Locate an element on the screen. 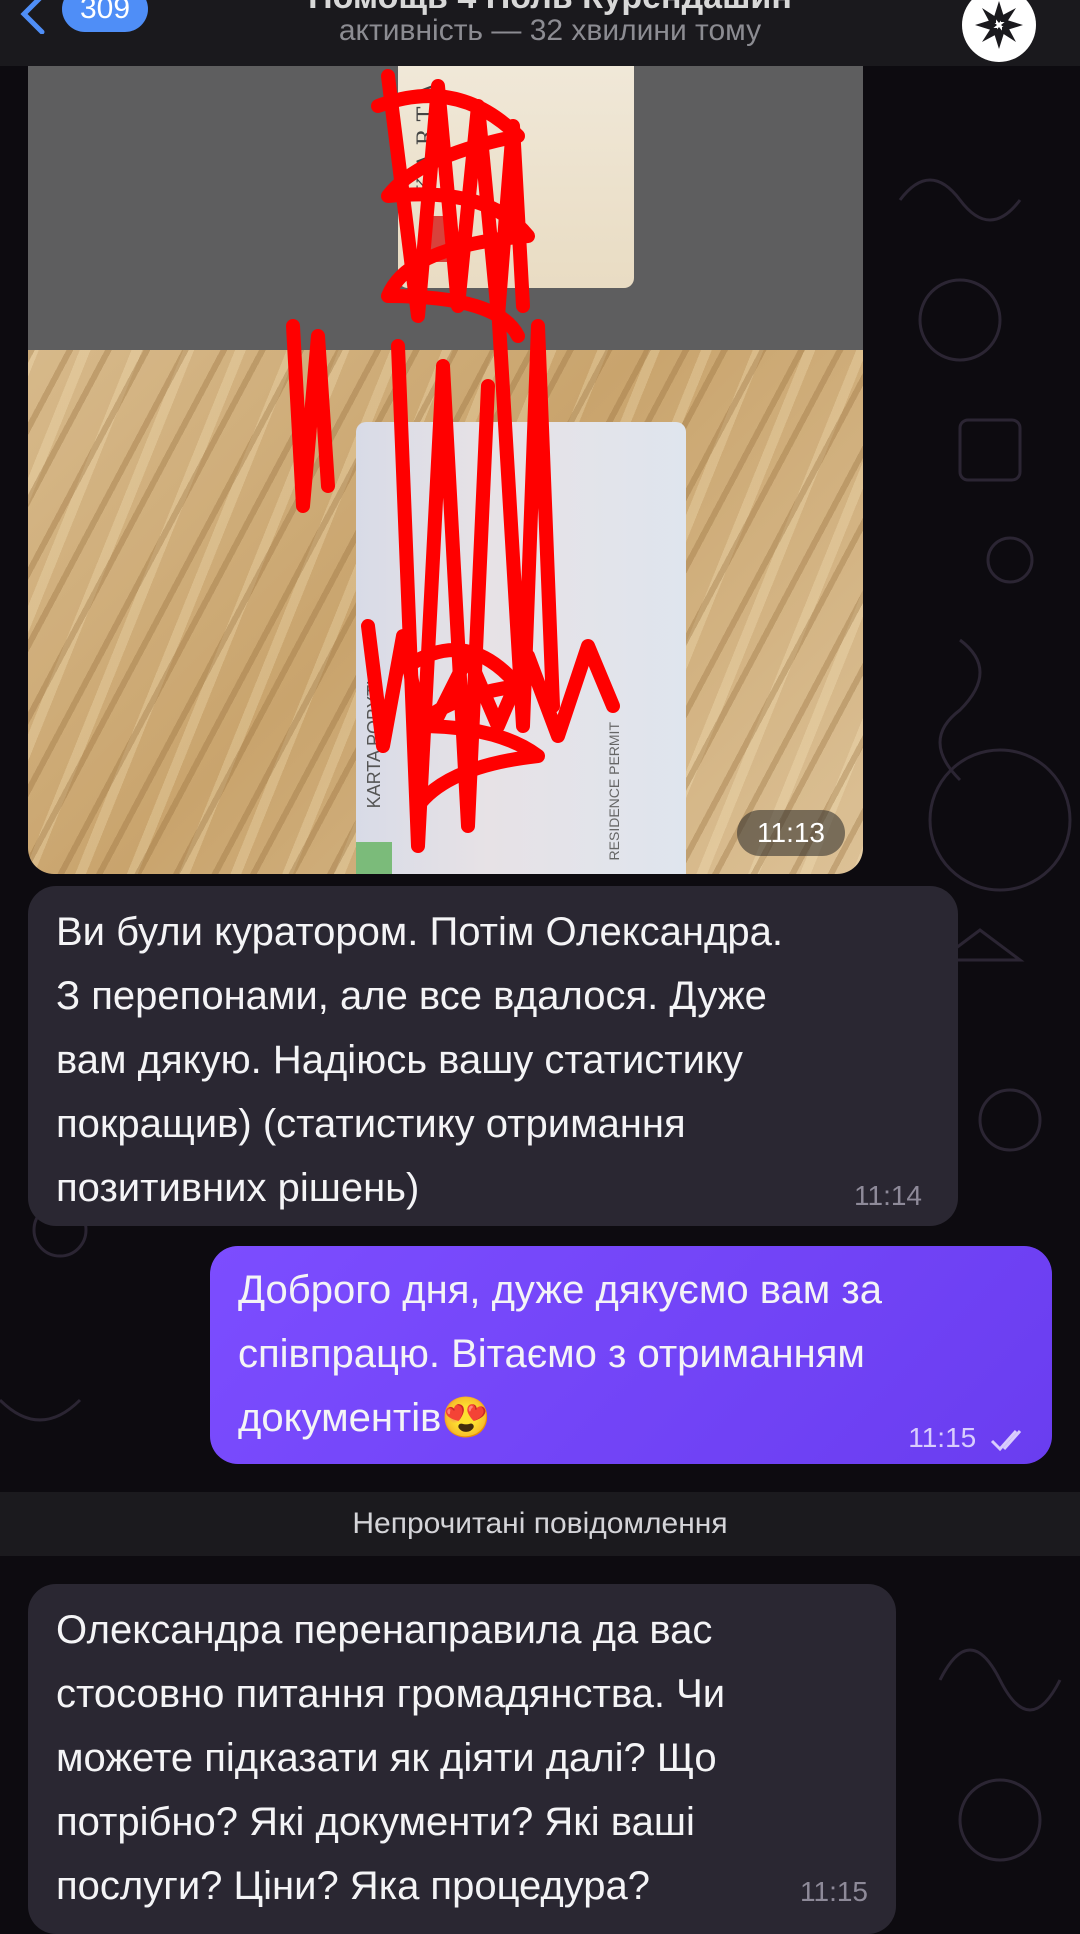  unread-count-badge: 309 is located at coordinates (105, 16).